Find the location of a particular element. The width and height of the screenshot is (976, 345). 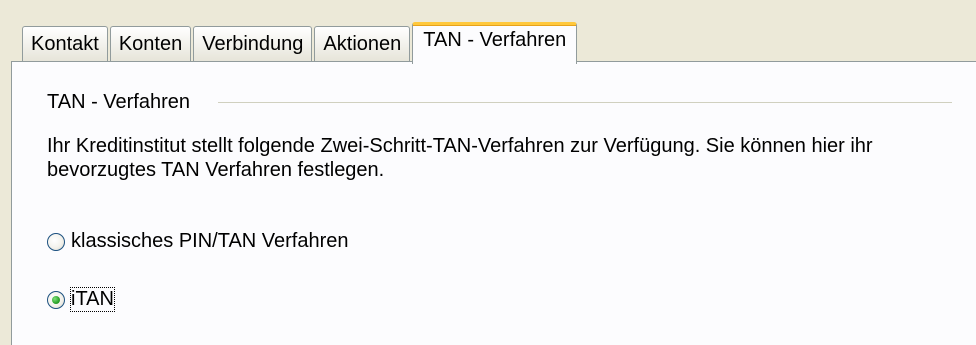

radio-label-klassisch: klassisches PIN/TAN Verfahren is located at coordinates (210, 241).